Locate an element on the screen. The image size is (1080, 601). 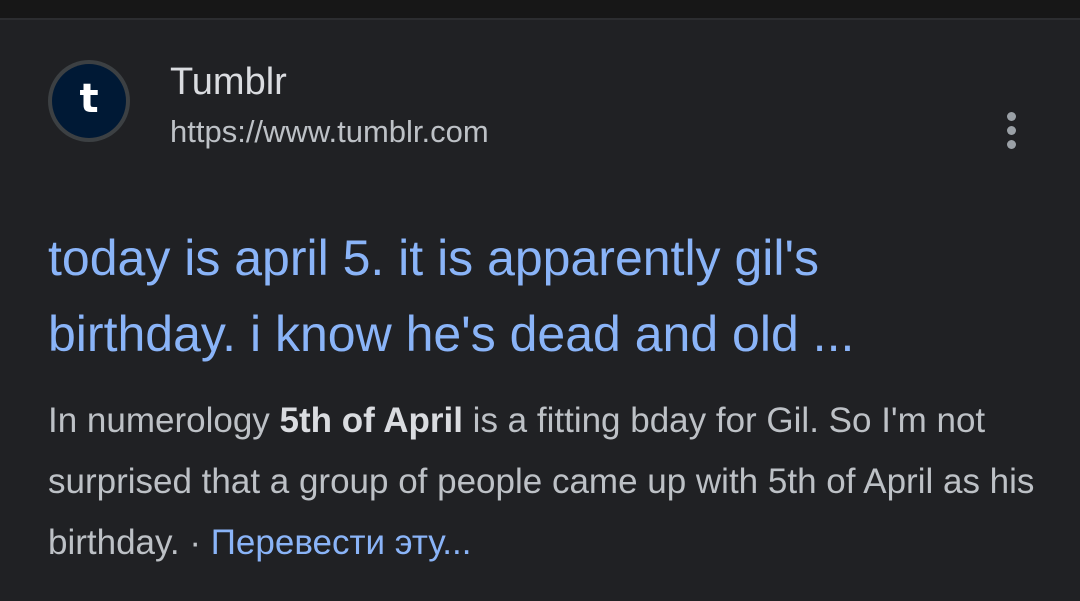
favicon-letter: t is located at coordinates (89, 99).